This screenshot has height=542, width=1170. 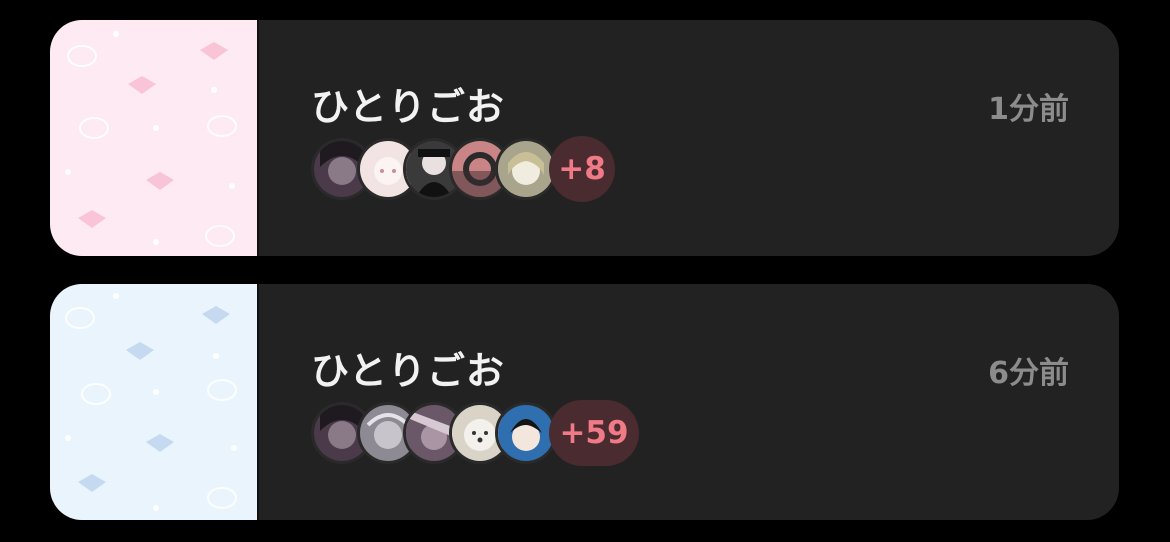 What do you see at coordinates (1028, 373) in the screenshot?
I see `timestamp: 6分前` at bounding box center [1028, 373].